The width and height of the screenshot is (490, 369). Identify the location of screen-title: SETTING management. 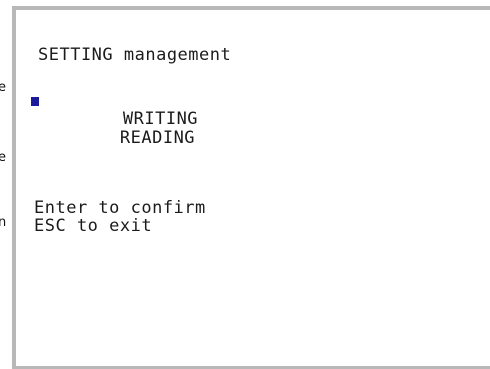
(135, 55).